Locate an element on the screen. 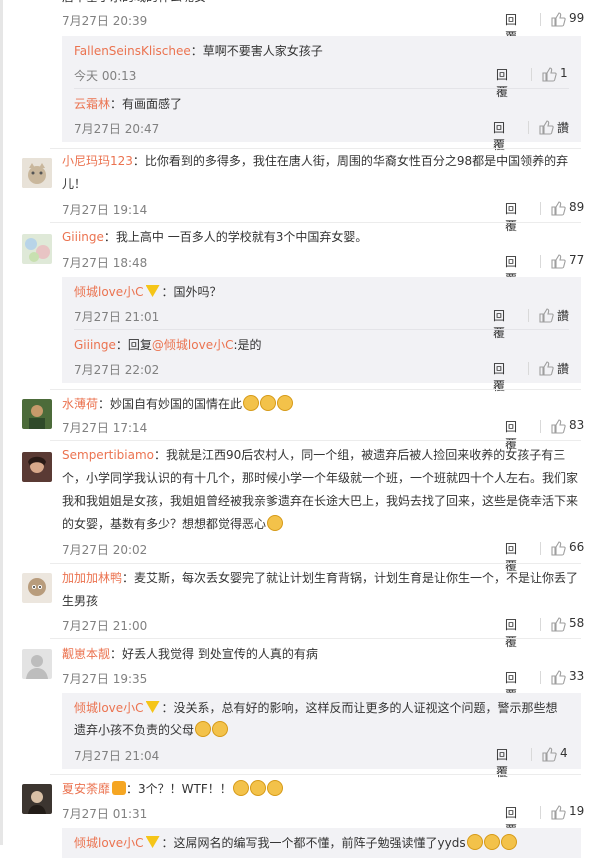 This screenshot has height=858, width=603. comment-username: 加加加林鸭 is located at coordinates (92, 578).